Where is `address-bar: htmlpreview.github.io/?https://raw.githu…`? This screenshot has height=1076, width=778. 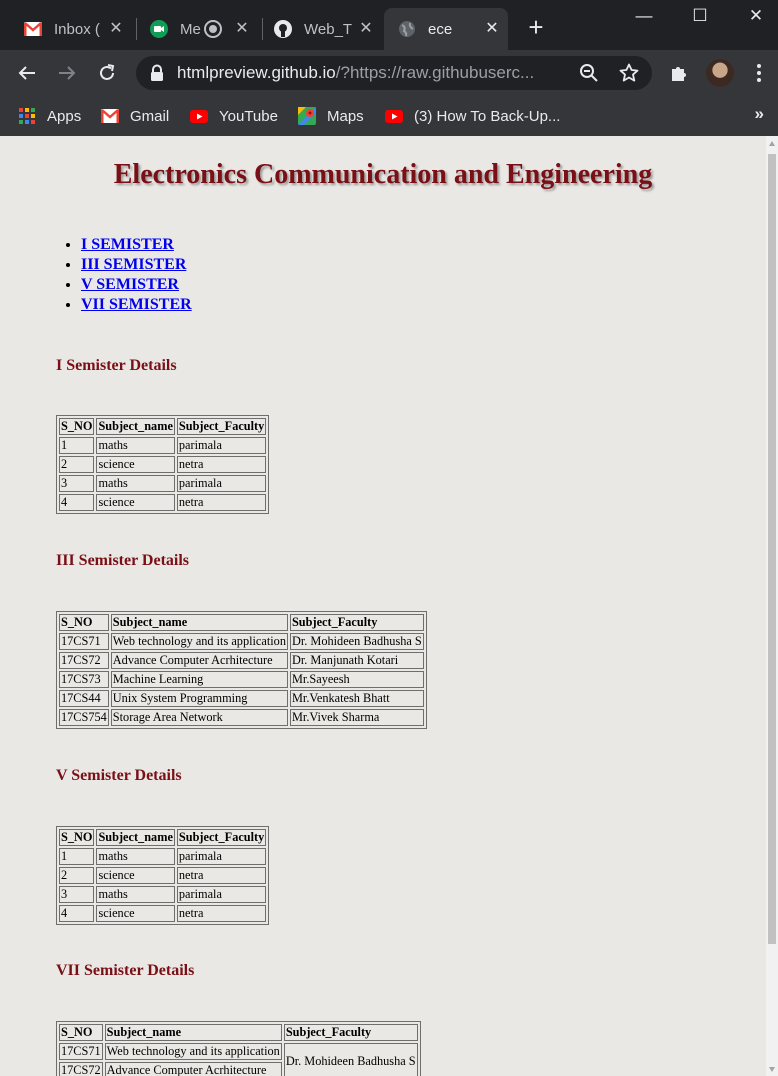 address-bar: htmlpreview.github.io/?https://raw.githu… is located at coordinates (394, 73).